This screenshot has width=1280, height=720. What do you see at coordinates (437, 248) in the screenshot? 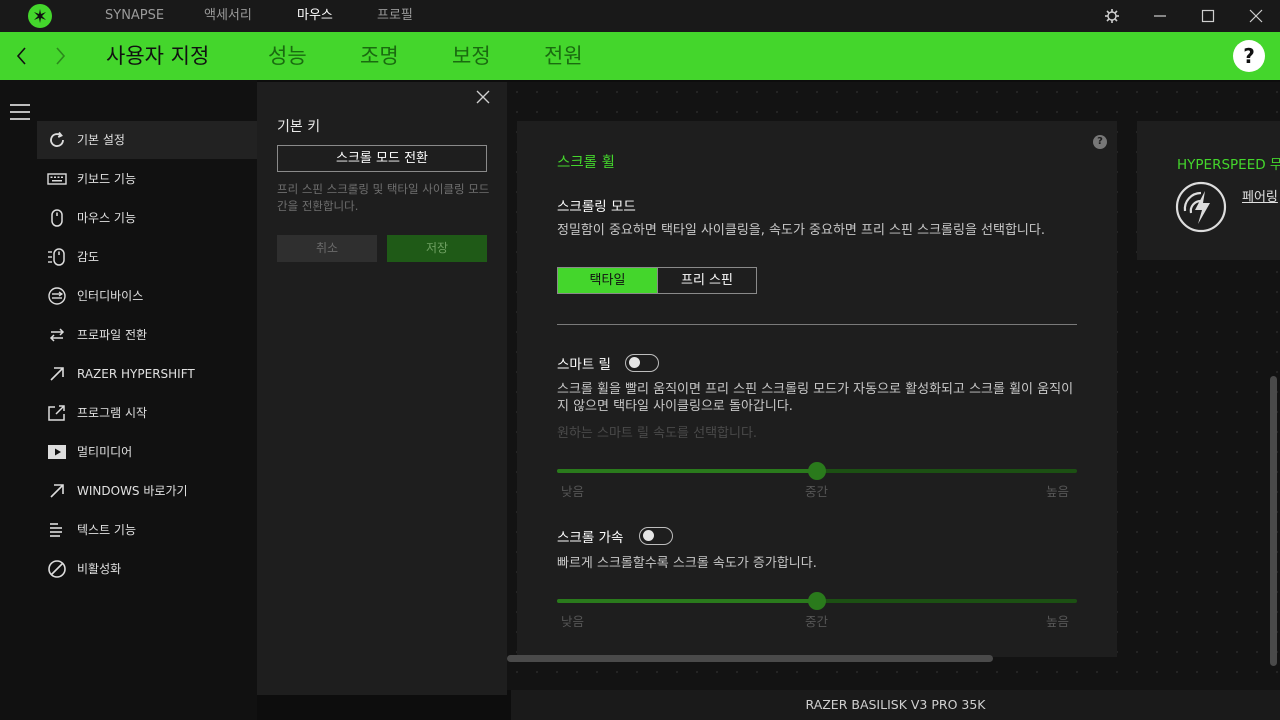
I see `save-button: 저장` at bounding box center [437, 248].